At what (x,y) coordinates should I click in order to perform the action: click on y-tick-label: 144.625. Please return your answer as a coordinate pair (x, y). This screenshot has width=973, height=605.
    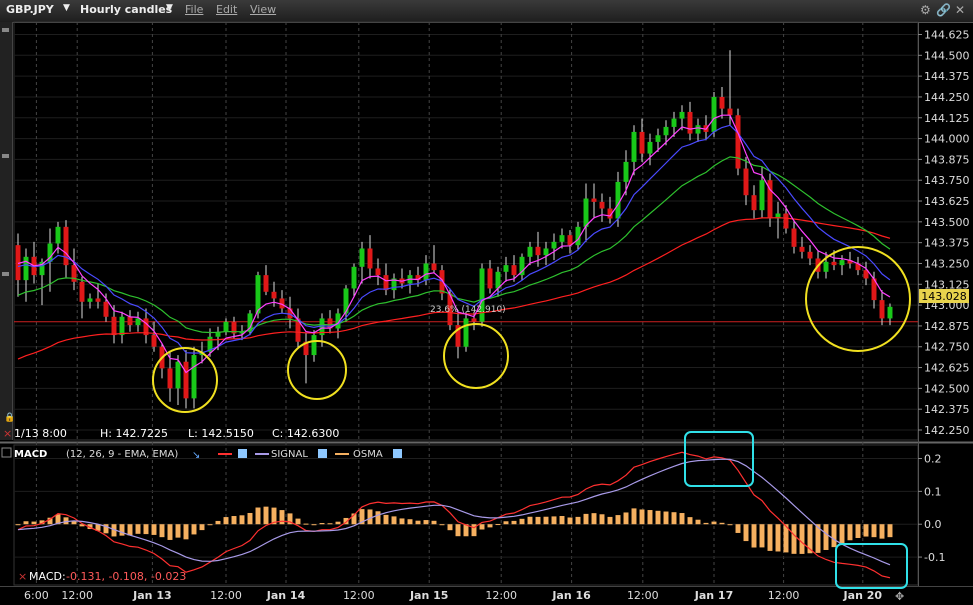
    Looking at the image, I should click on (947, 34).